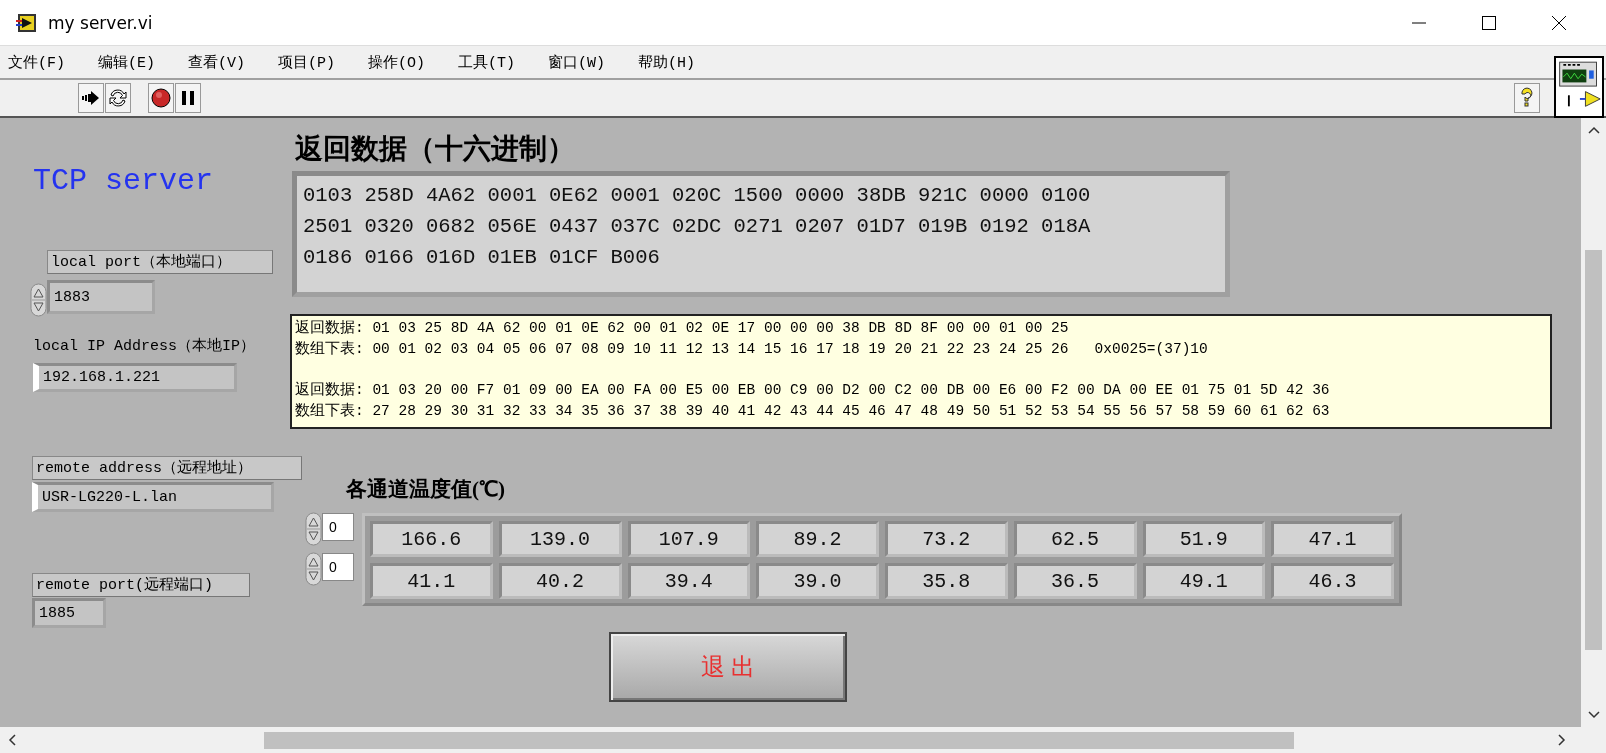  What do you see at coordinates (1559, 22) in the screenshot?
I see `close-icon` at bounding box center [1559, 22].